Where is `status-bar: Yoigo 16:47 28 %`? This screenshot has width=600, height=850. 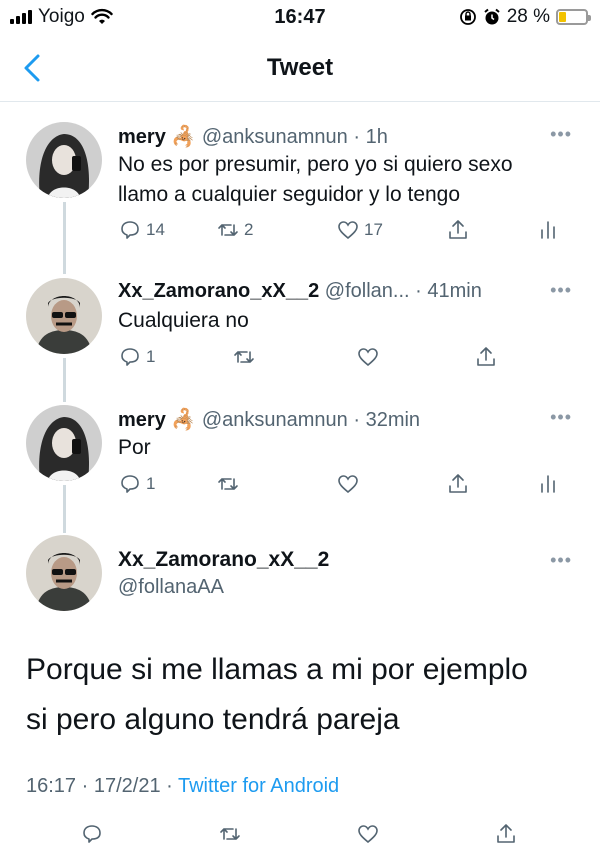
status-bar: Yoigo 16:47 28 % is located at coordinates (300, 17).